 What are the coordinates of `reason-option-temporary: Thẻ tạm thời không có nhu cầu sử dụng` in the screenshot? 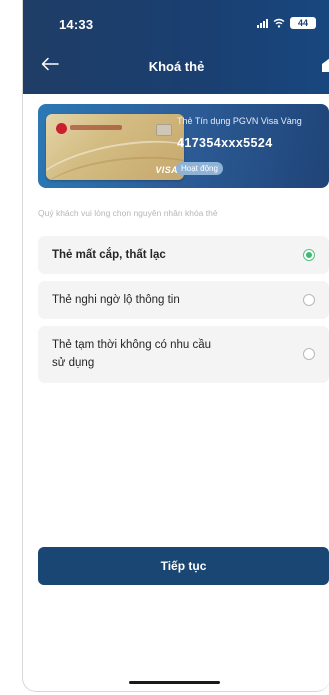 It's located at (183, 354).